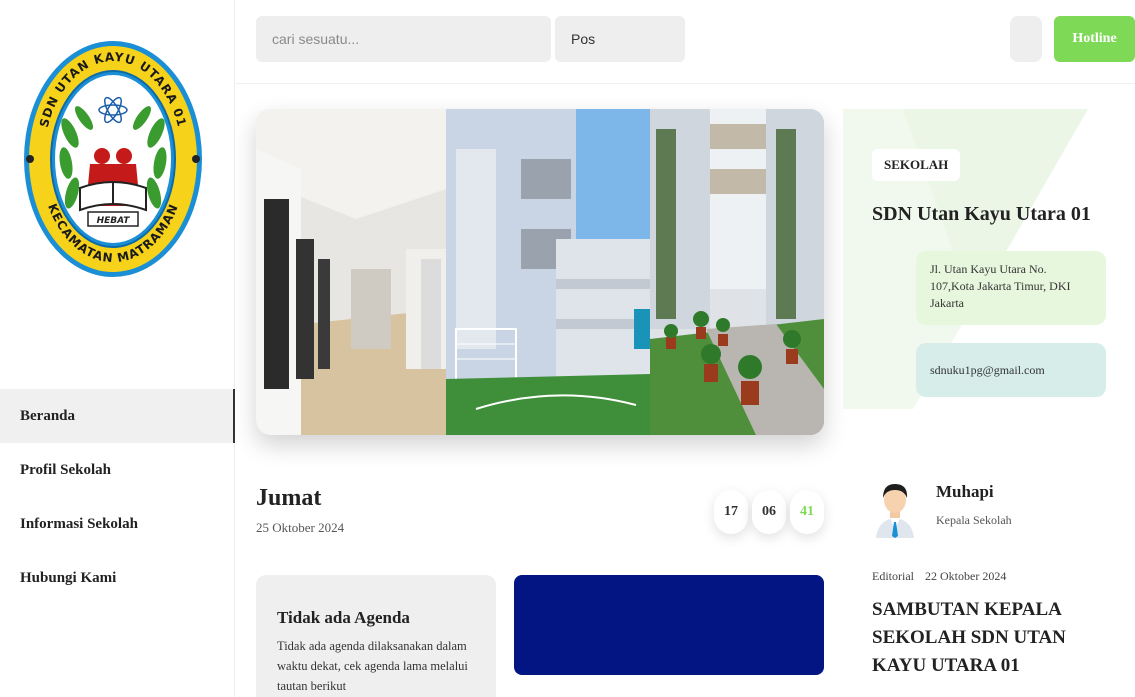  What do you see at coordinates (114, 221) in the screenshot?
I see `svg-text: HEBAT` at bounding box center [114, 221].